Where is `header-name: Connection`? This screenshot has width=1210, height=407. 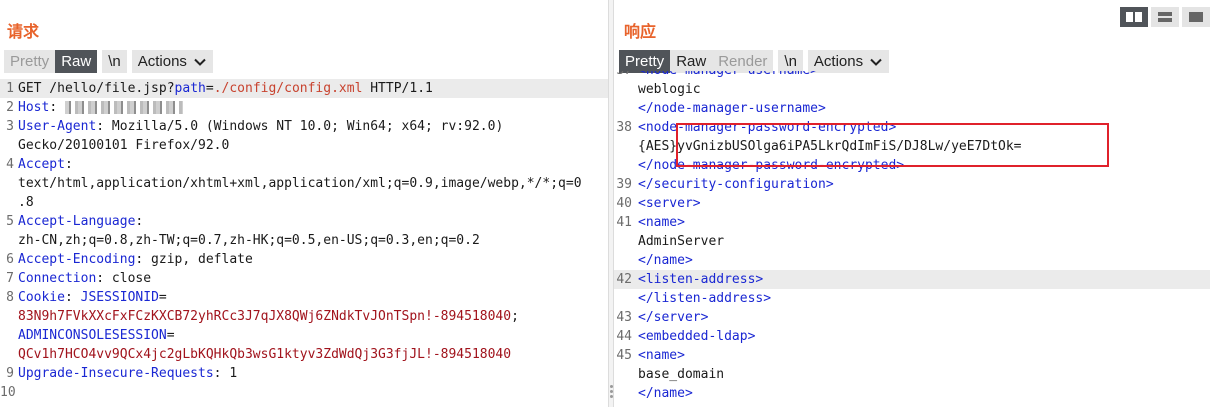 header-name: Connection is located at coordinates (57, 278).